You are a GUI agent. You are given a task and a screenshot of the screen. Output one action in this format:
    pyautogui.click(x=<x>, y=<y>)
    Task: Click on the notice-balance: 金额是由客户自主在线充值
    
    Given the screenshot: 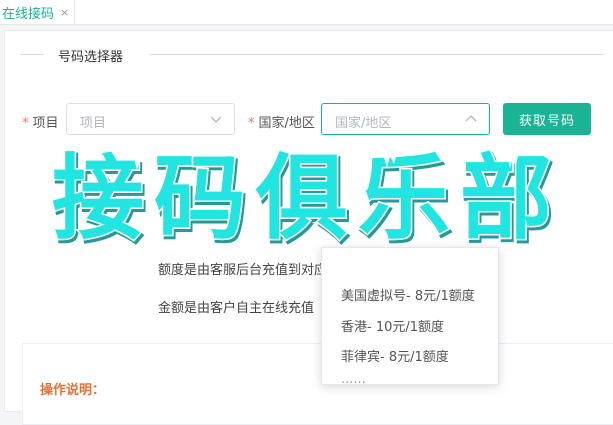 What is the action you would take?
    pyautogui.click(x=236, y=308)
    